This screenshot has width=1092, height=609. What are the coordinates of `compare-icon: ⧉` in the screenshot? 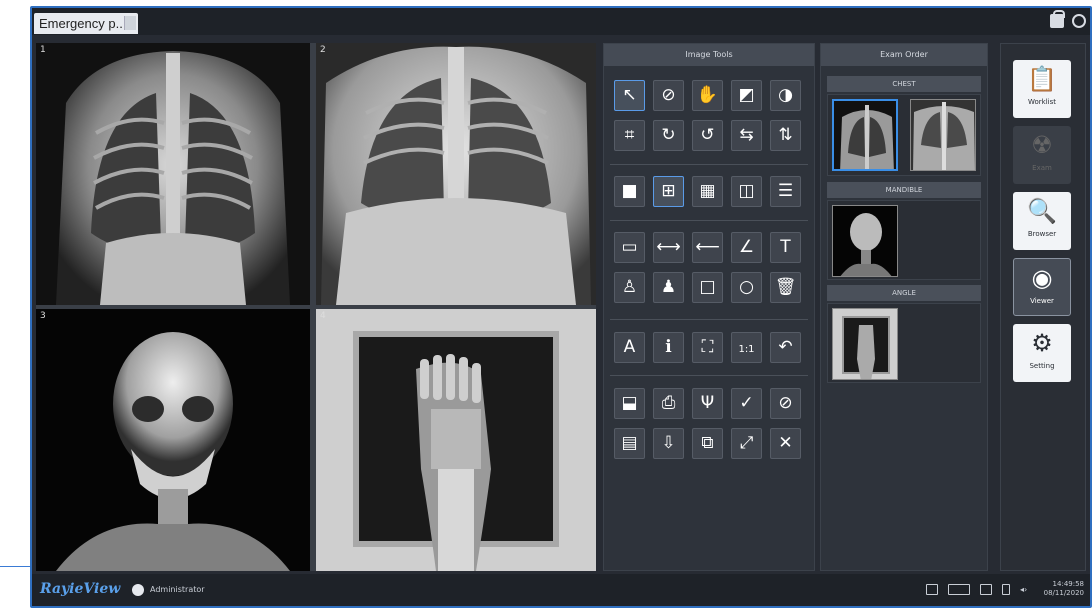 It's located at (707, 443).